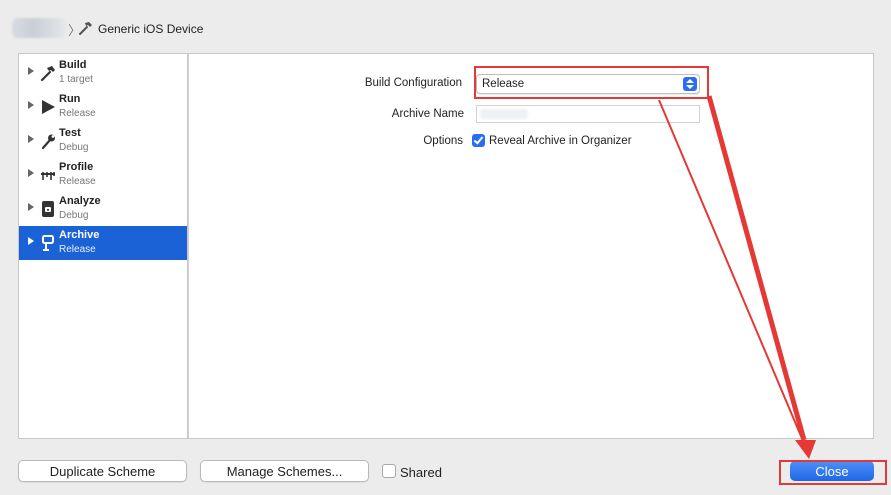 The width and height of the screenshot is (891, 495). What do you see at coordinates (421, 472) in the screenshot?
I see `shared-label: Shared` at bounding box center [421, 472].